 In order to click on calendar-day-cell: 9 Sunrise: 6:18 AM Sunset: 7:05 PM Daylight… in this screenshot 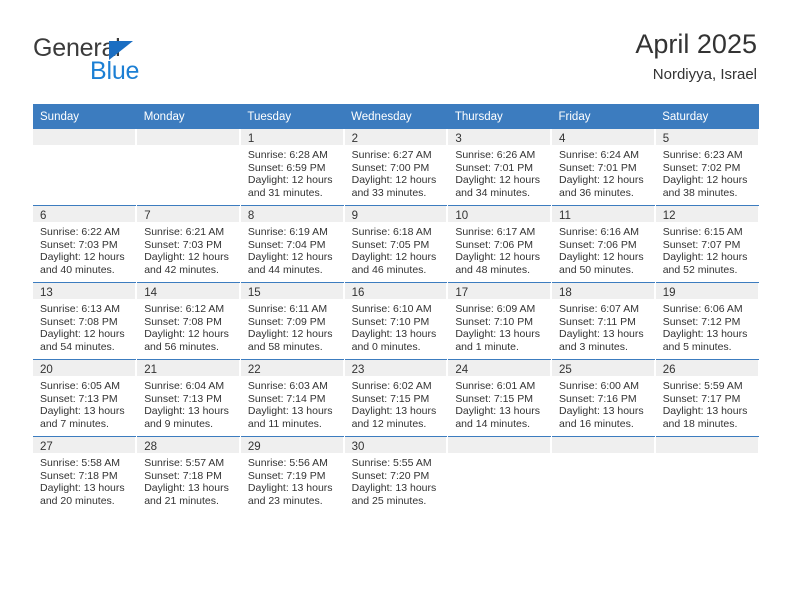, I will do `click(395, 244)`.